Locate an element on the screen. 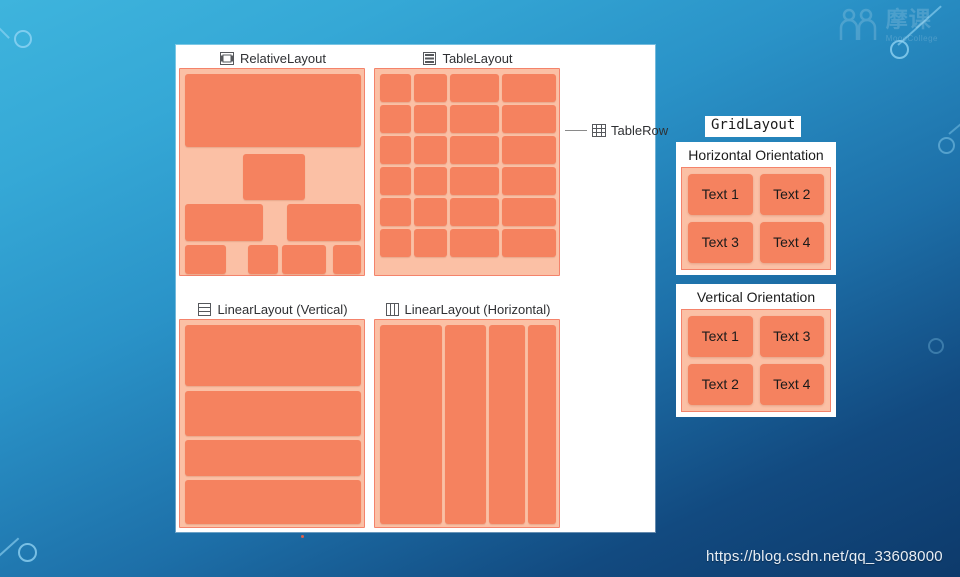  grid-cell-v-4: Text 4 is located at coordinates (791, 384).